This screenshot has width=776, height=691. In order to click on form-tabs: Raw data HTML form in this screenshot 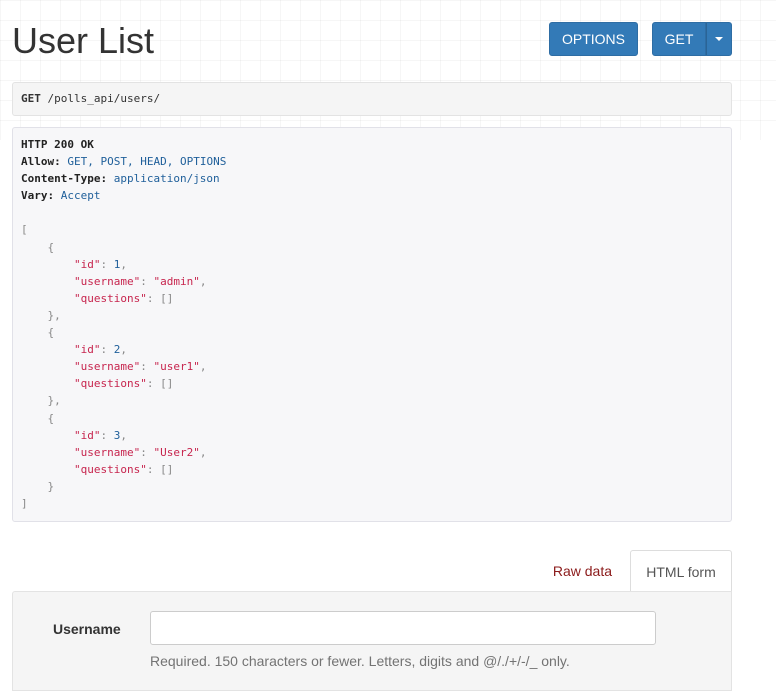, I will do `click(372, 571)`.